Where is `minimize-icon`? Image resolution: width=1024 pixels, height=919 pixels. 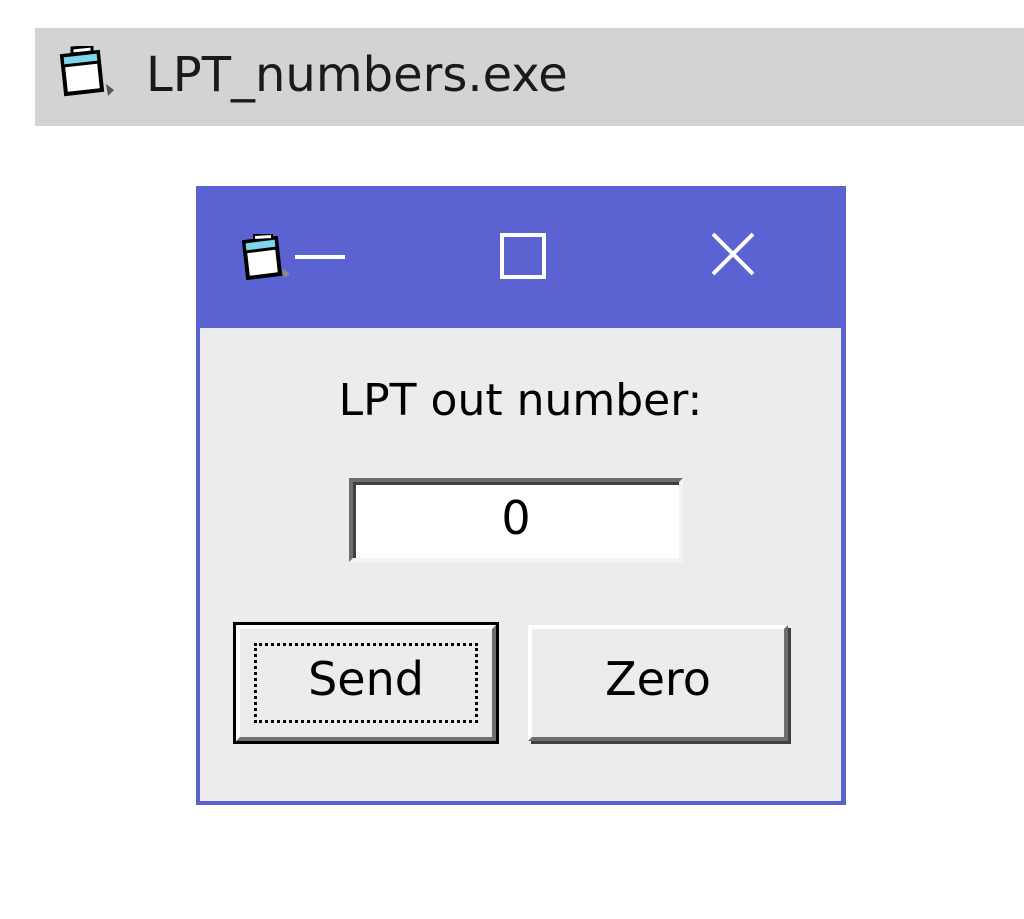 minimize-icon is located at coordinates (320, 256).